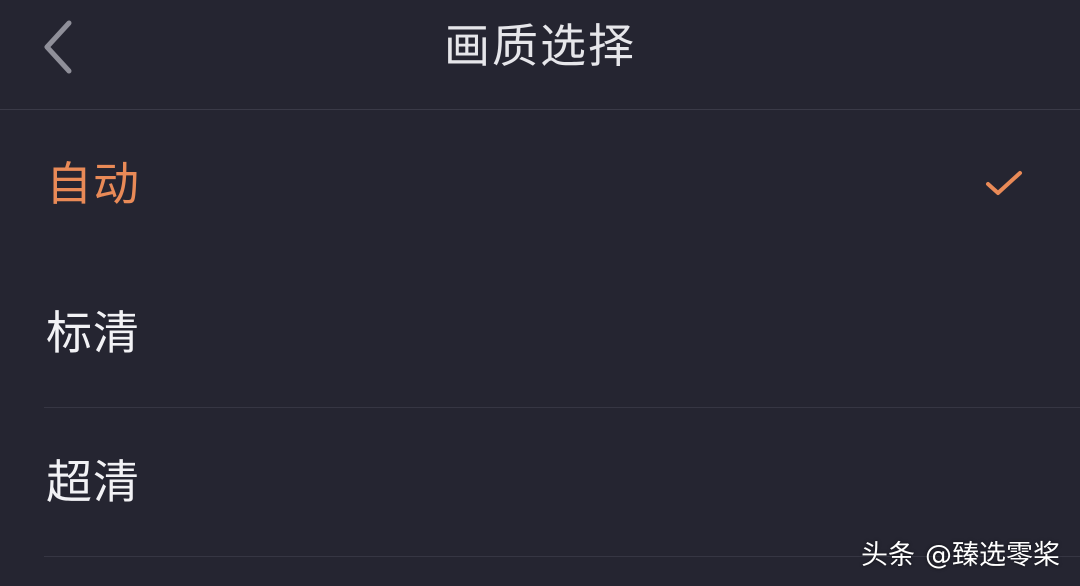 This screenshot has height=586, width=1080. Describe the element at coordinates (540, 46) in the screenshot. I see `page-title: 画质选择` at that location.